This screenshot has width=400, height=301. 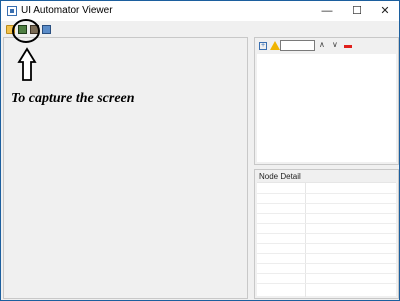 What do you see at coordinates (326, 108) in the screenshot?
I see `hierarchy-tree` at bounding box center [326, 108].